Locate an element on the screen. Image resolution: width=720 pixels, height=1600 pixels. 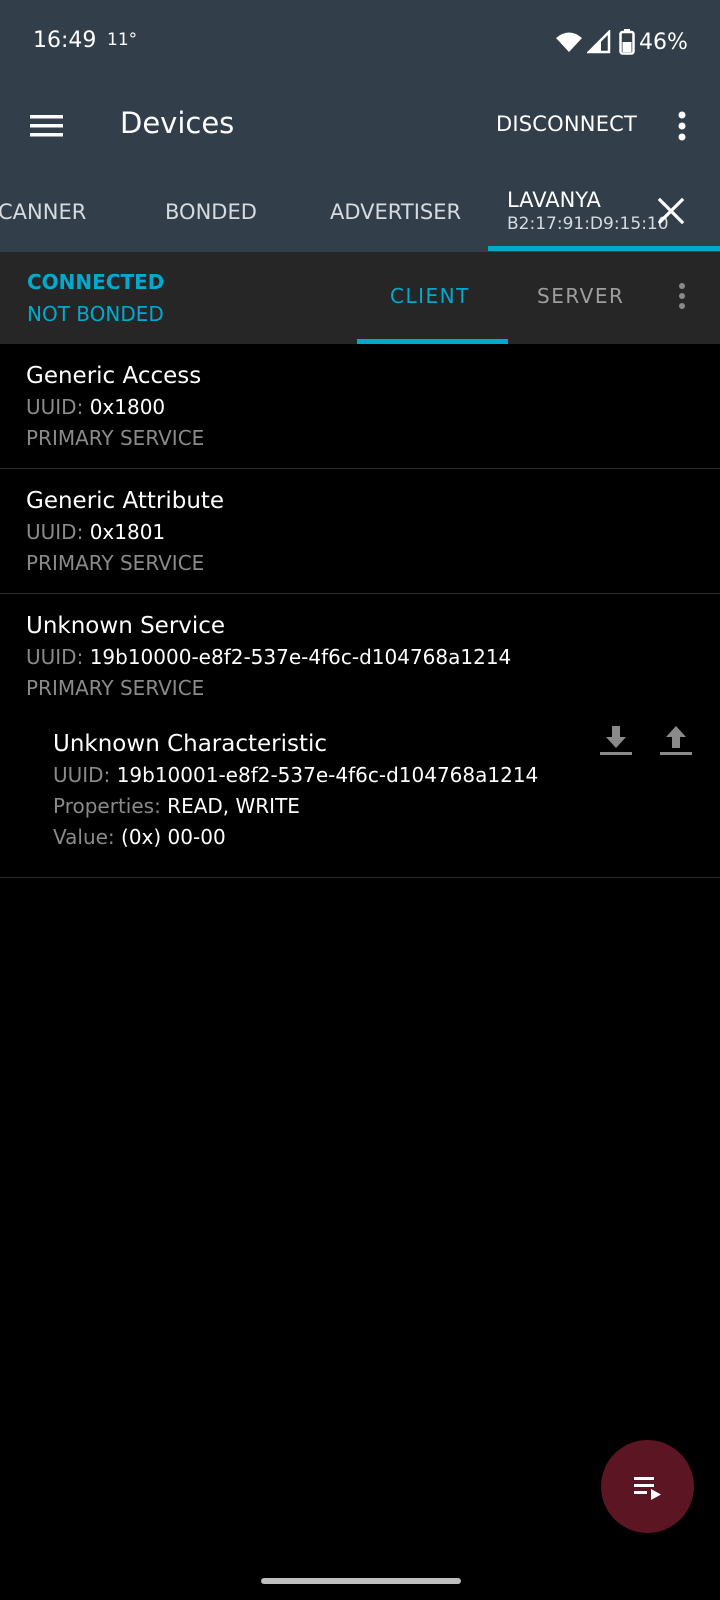
write-upload-icon is located at coordinates (676, 740).